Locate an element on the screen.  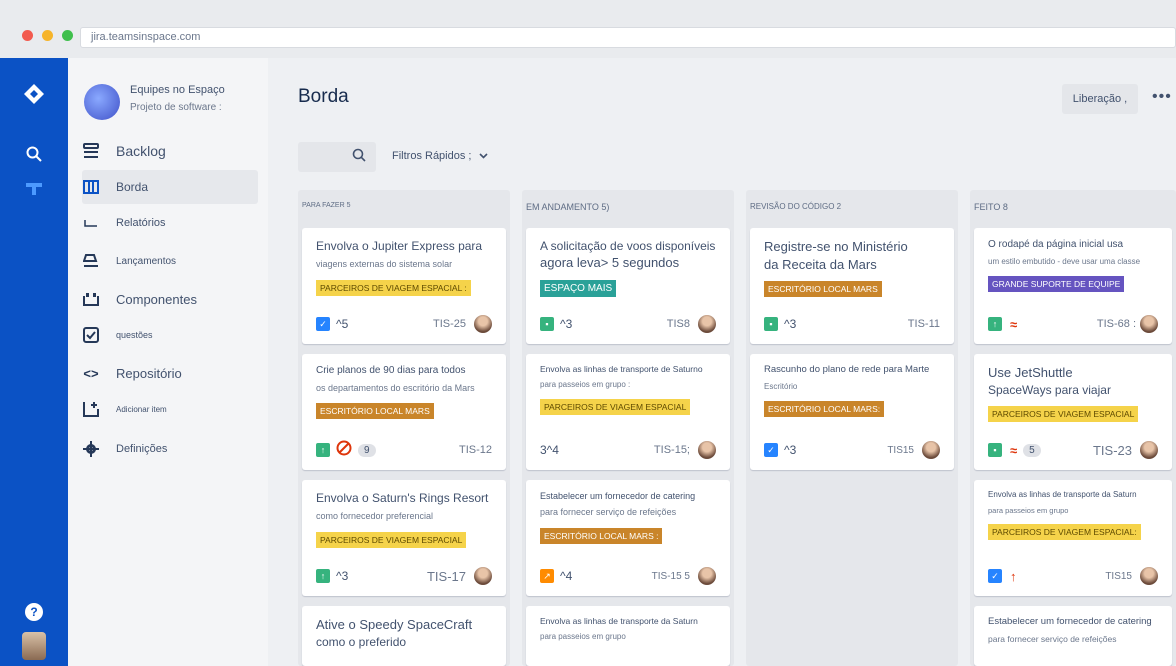
maximize-window-dot is located at coordinates (67, 35).